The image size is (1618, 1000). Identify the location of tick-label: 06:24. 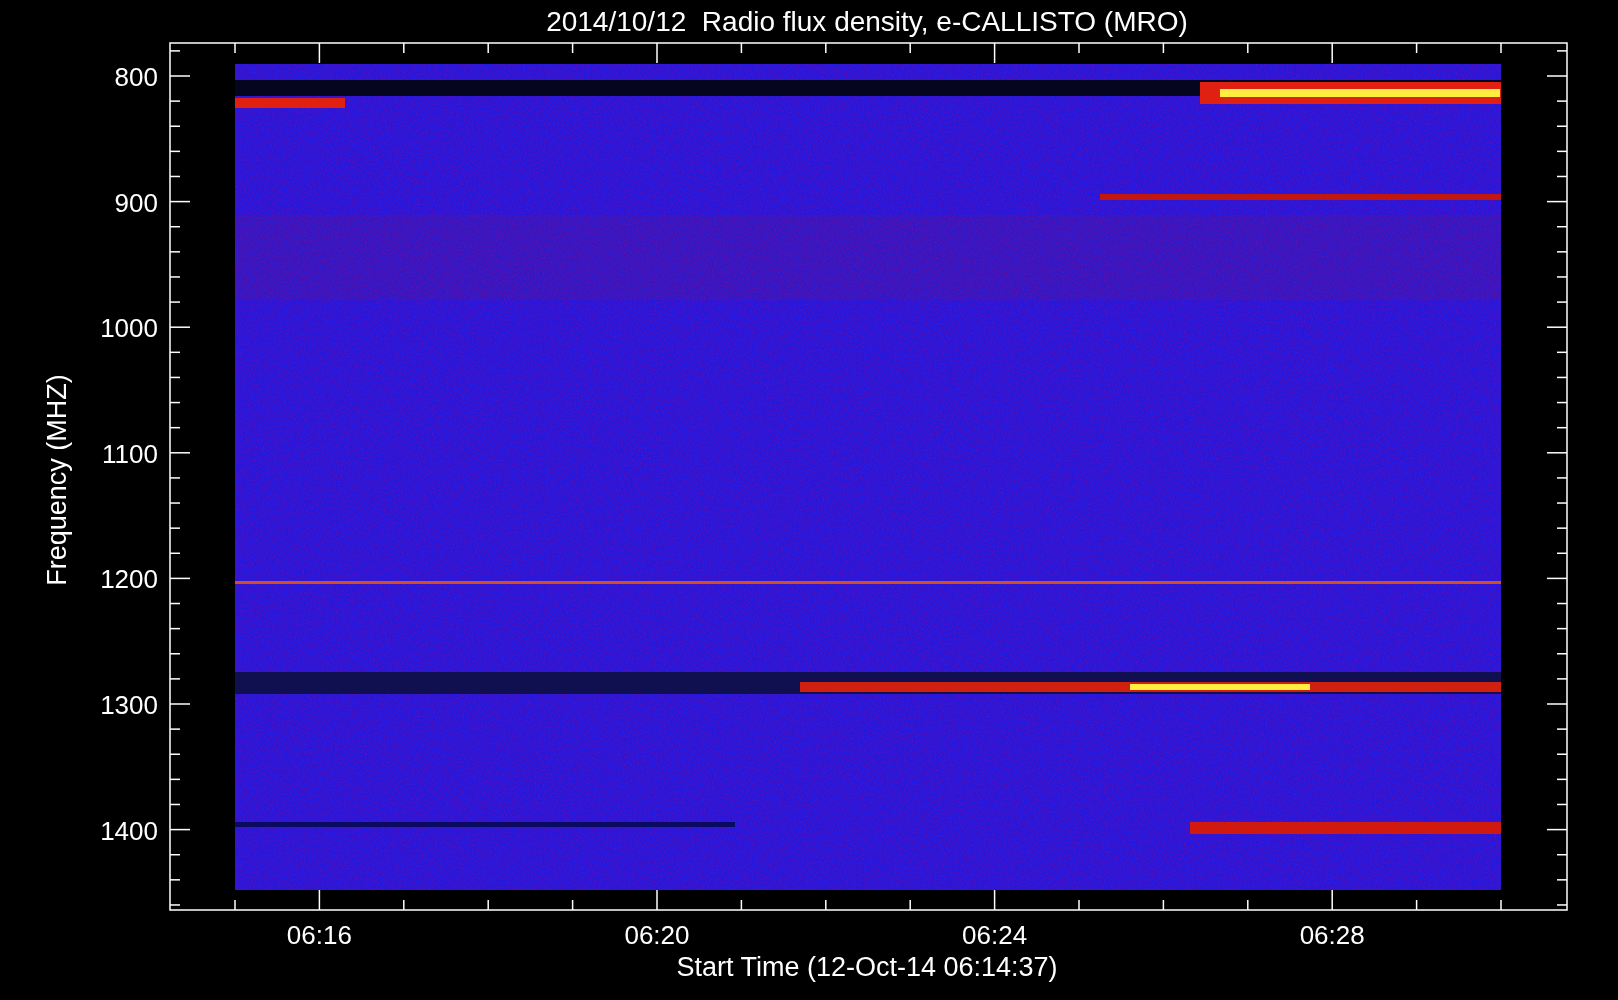
(995, 935).